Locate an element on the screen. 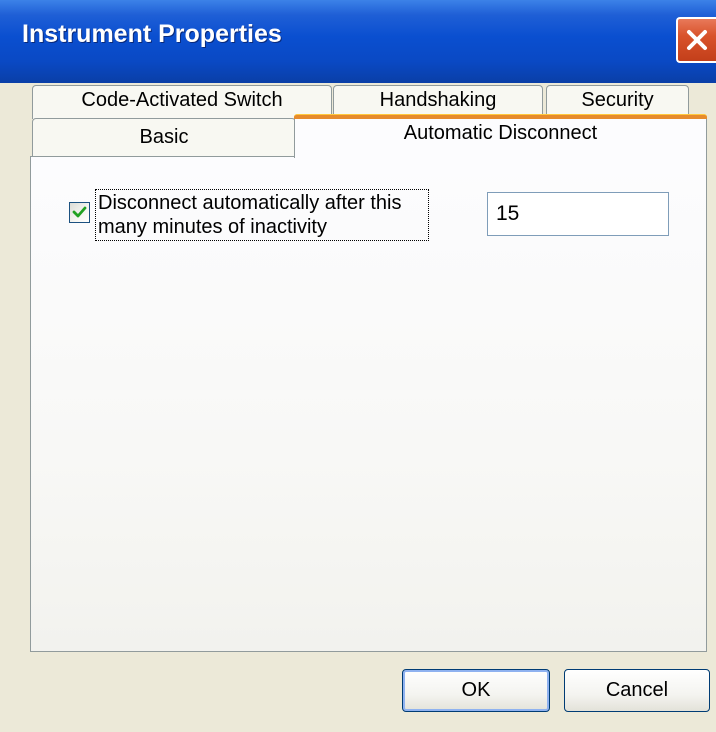  tab-automatic-disconnect: Automatic Disconnect is located at coordinates (500, 136).